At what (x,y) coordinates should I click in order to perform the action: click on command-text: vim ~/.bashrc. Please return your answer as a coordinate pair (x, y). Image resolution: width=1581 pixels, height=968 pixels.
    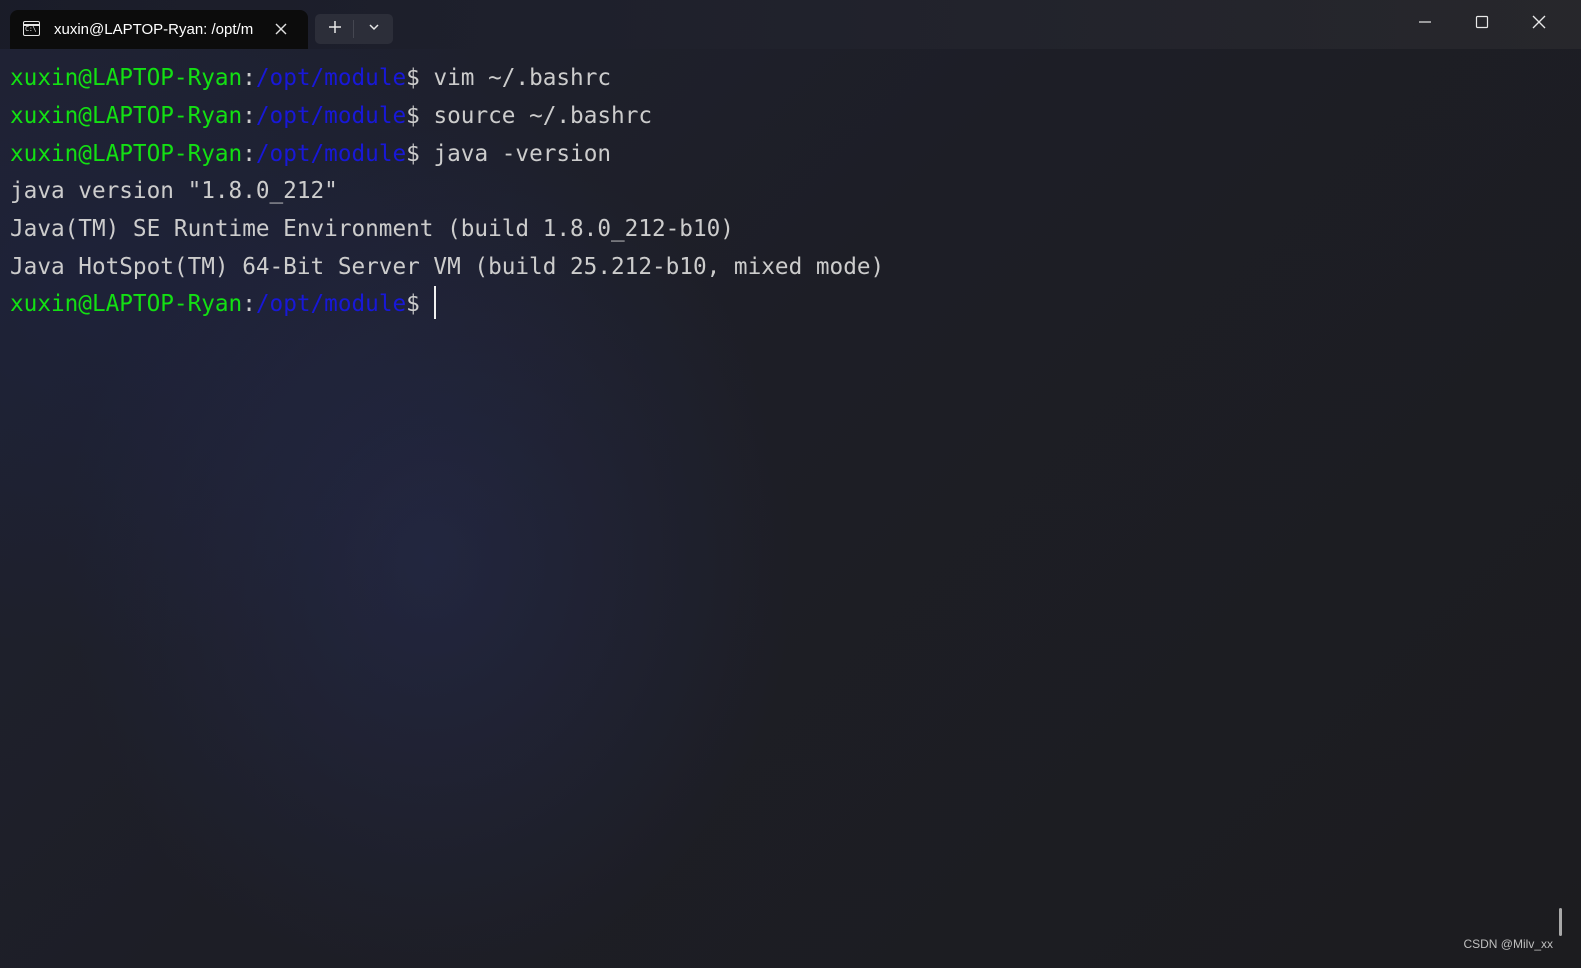
    Looking at the image, I should click on (515, 78).